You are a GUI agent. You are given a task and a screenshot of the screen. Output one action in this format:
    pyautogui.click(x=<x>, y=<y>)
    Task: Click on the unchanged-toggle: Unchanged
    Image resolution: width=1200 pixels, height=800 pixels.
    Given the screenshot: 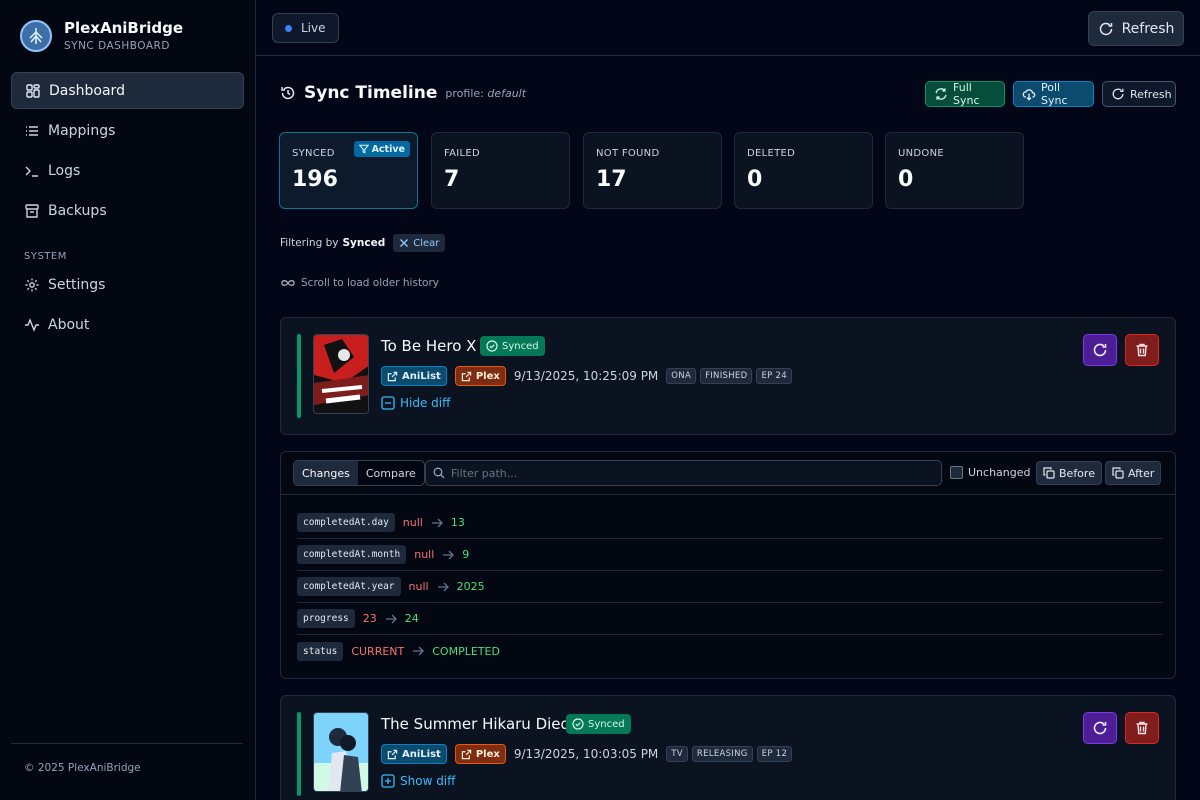 What is the action you would take?
    pyautogui.click(x=990, y=472)
    